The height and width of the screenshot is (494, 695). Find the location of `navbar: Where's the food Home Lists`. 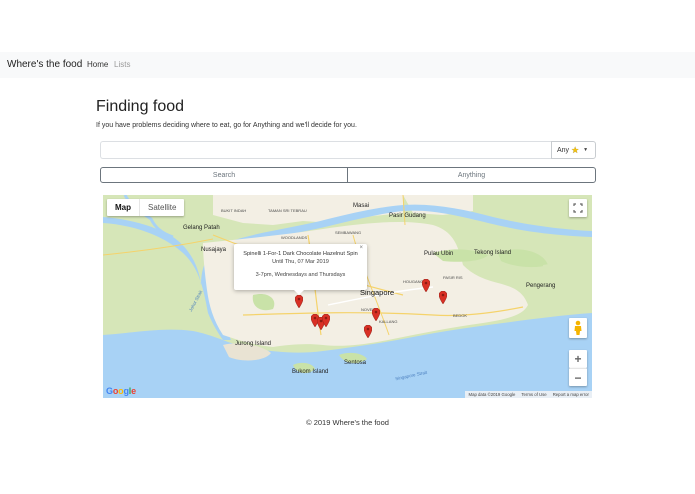

navbar: Where's the food Home Lists is located at coordinates (347, 65).